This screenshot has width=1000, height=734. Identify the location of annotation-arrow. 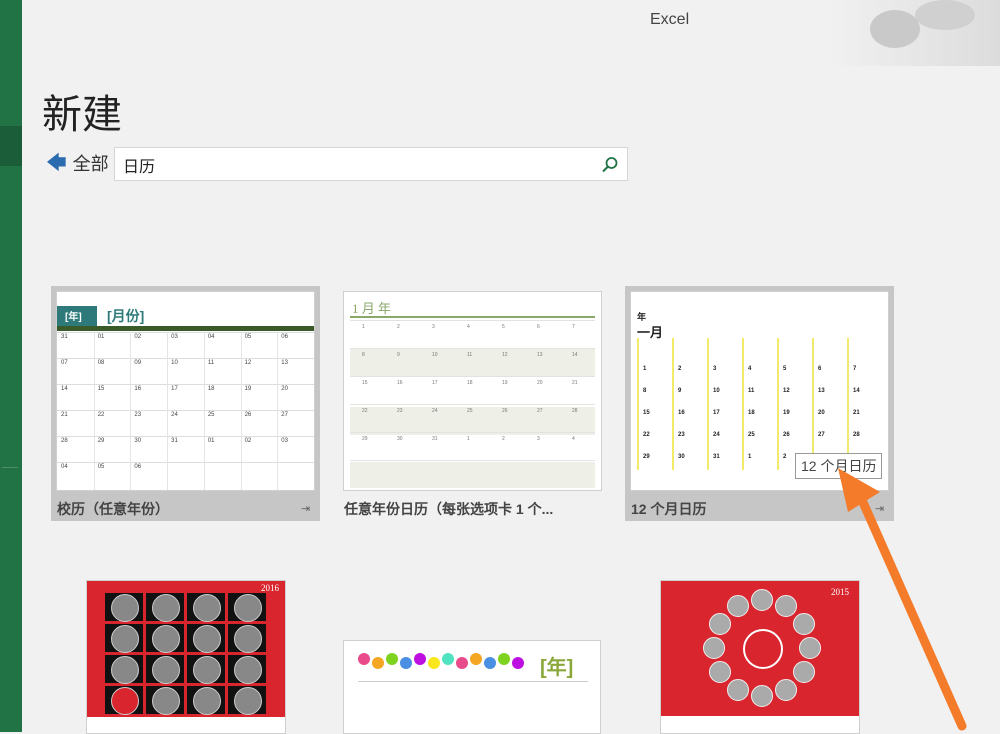
(902, 599).